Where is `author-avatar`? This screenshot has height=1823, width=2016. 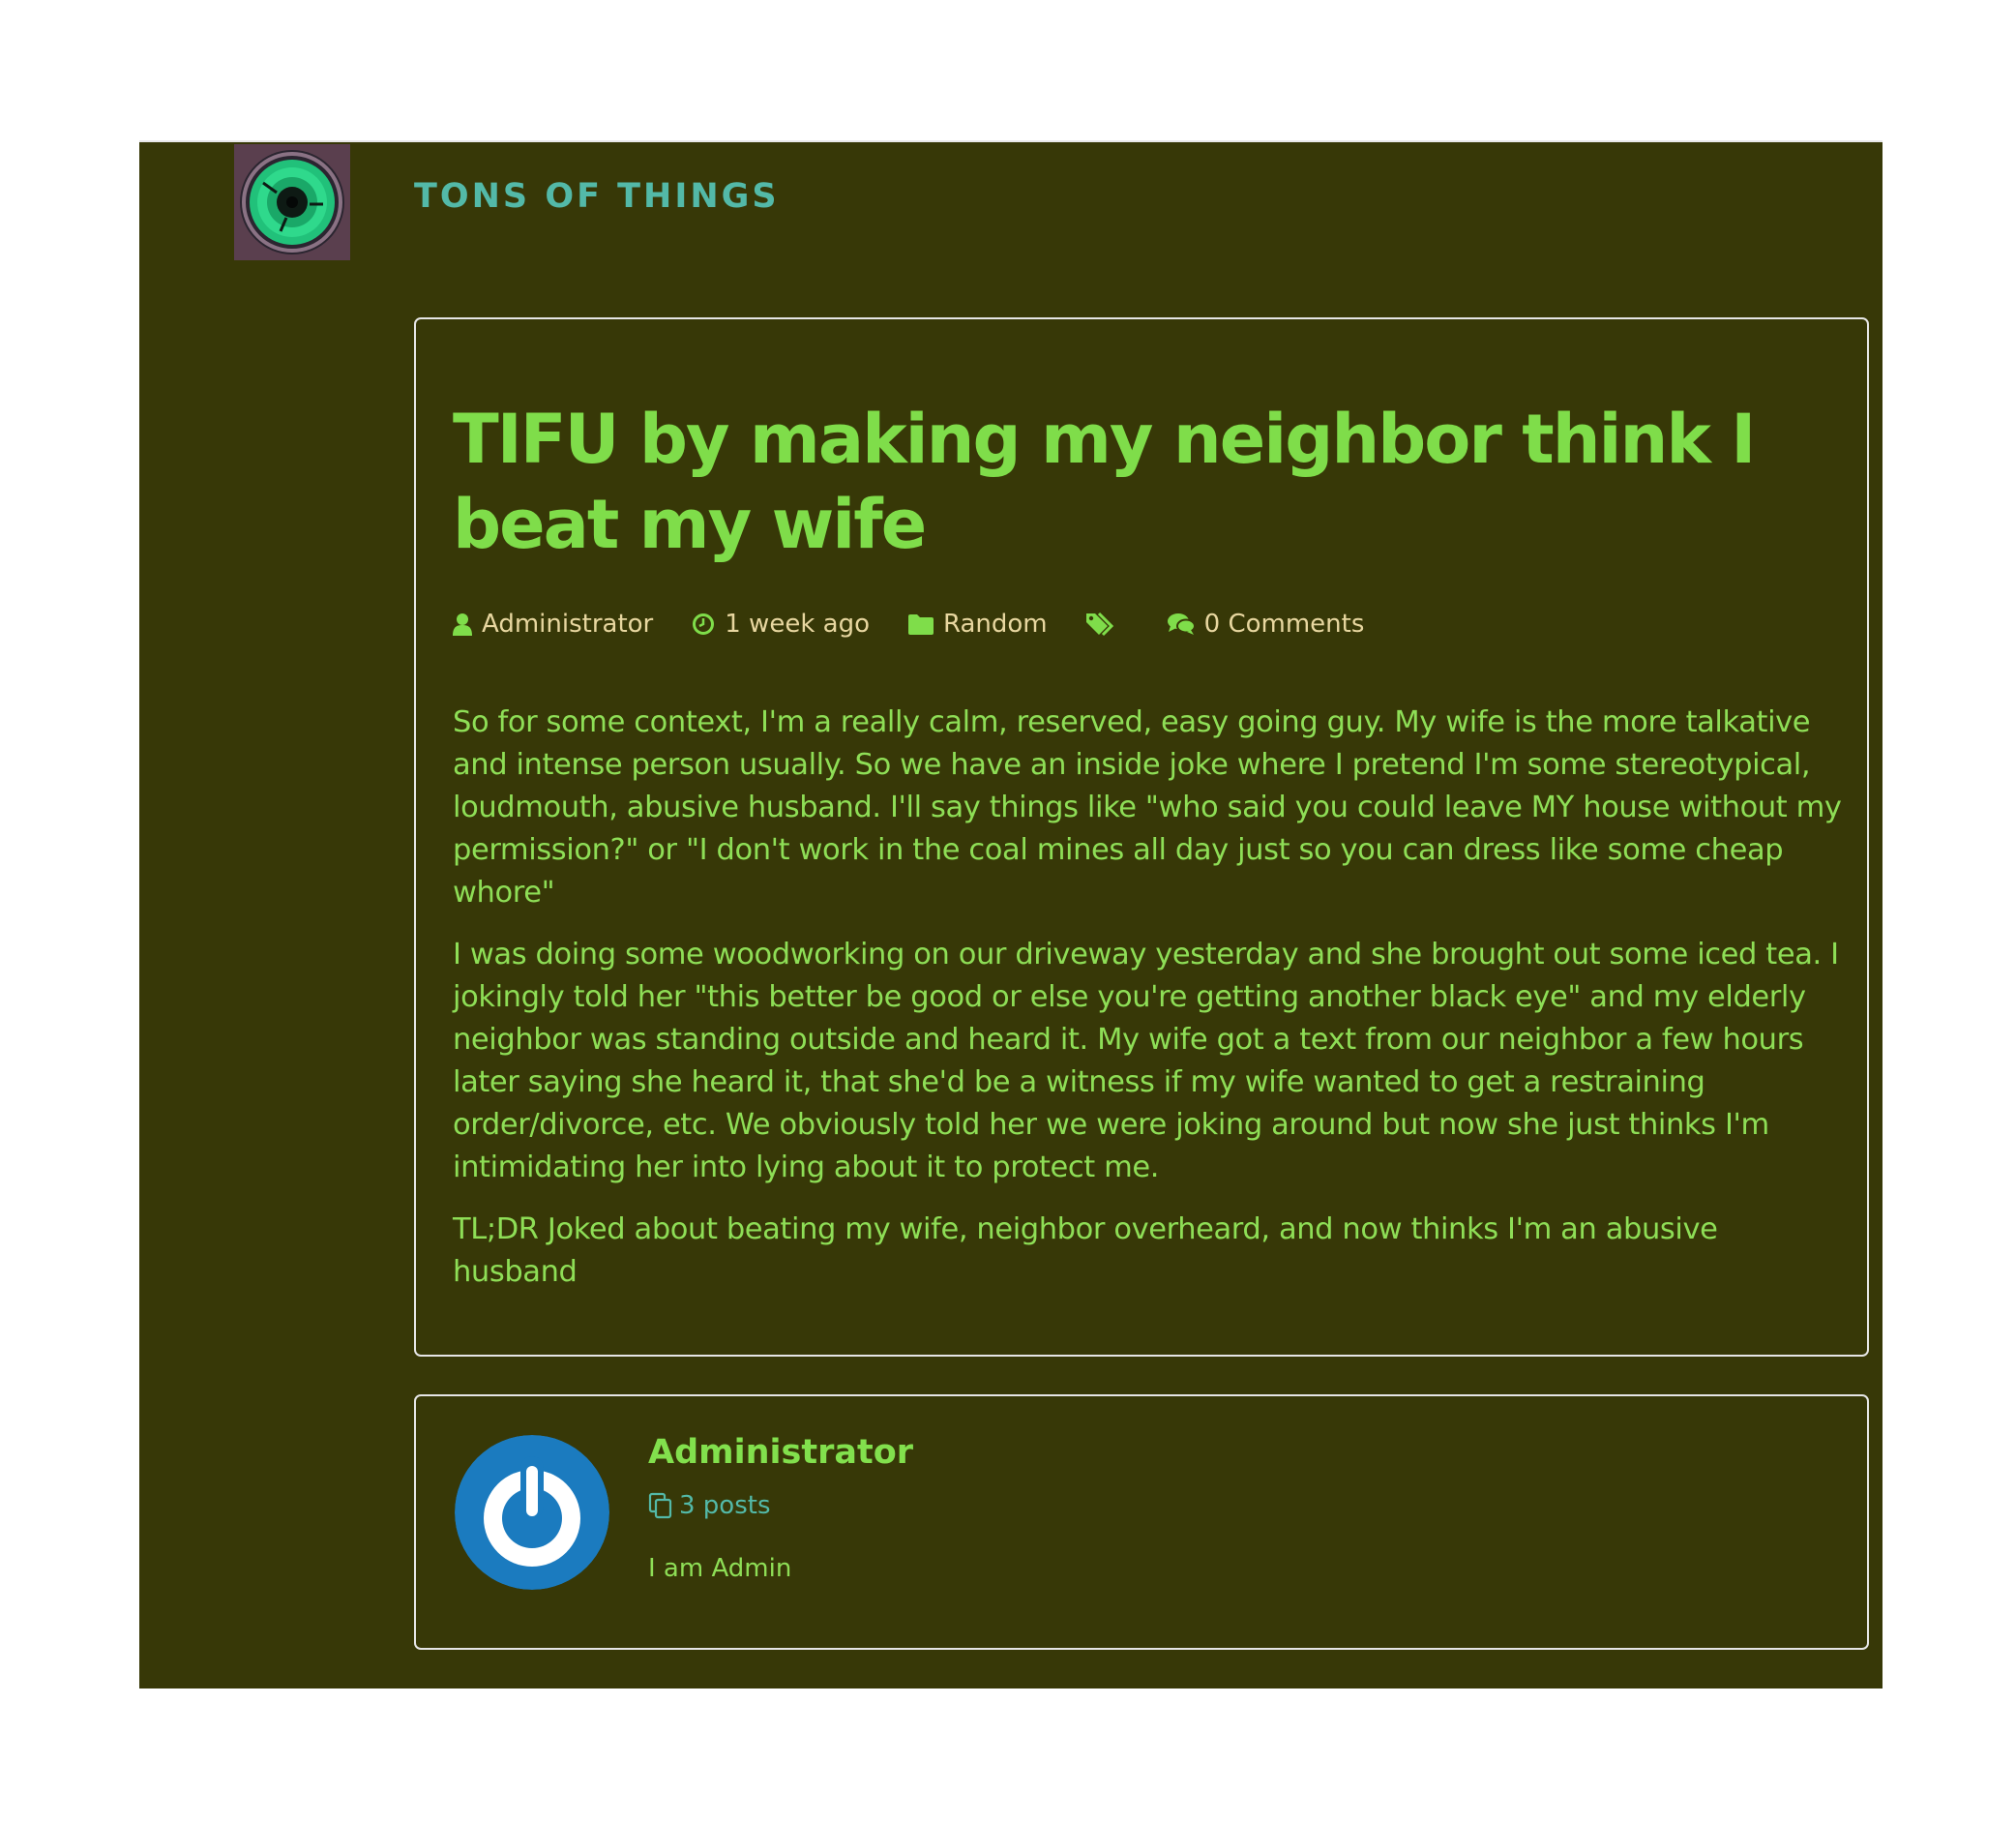
author-avatar is located at coordinates (532, 1512).